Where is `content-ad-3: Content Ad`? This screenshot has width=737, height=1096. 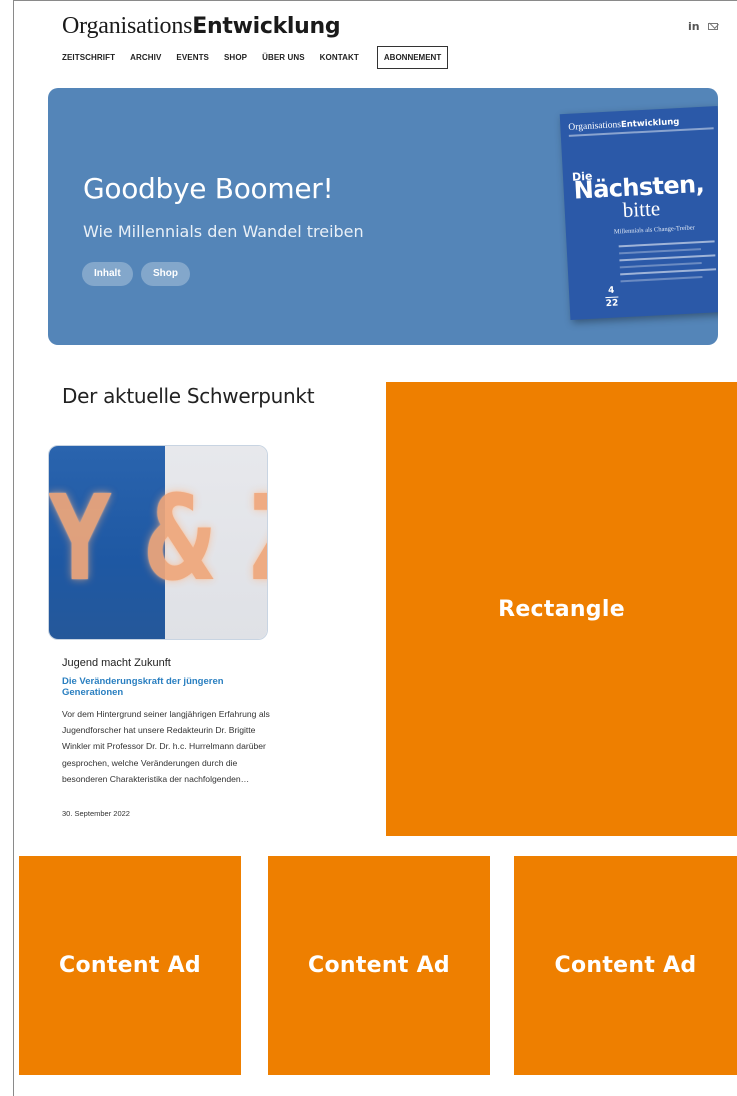
content-ad-3: Content Ad is located at coordinates (625, 965).